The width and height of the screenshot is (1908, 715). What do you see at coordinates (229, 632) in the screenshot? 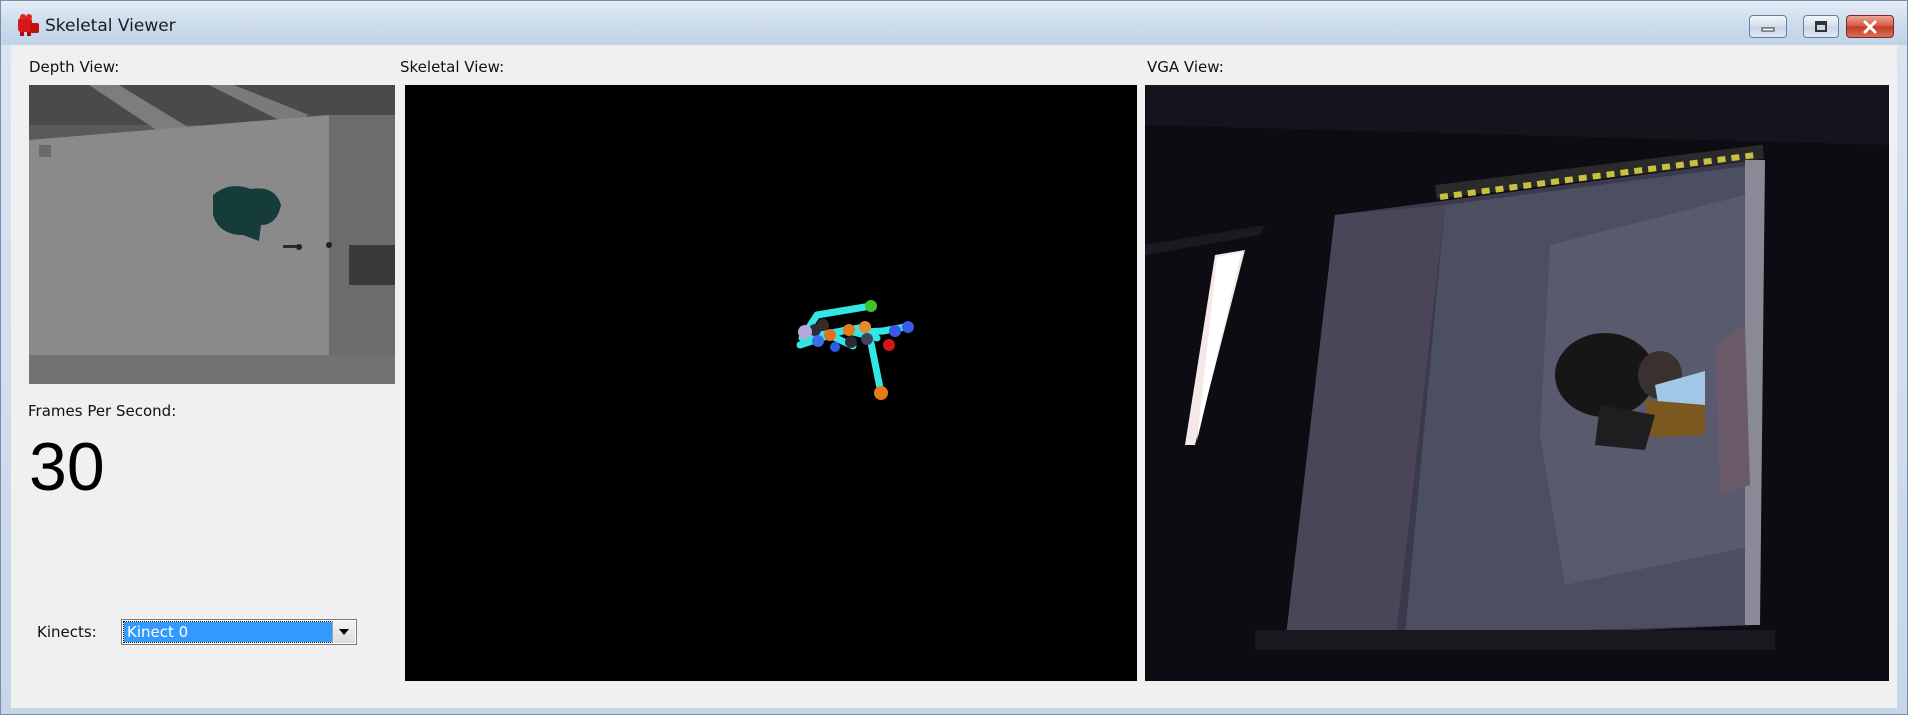
I see `kinects-selected-value: Kinect 0` at bounding box center [229, 632].